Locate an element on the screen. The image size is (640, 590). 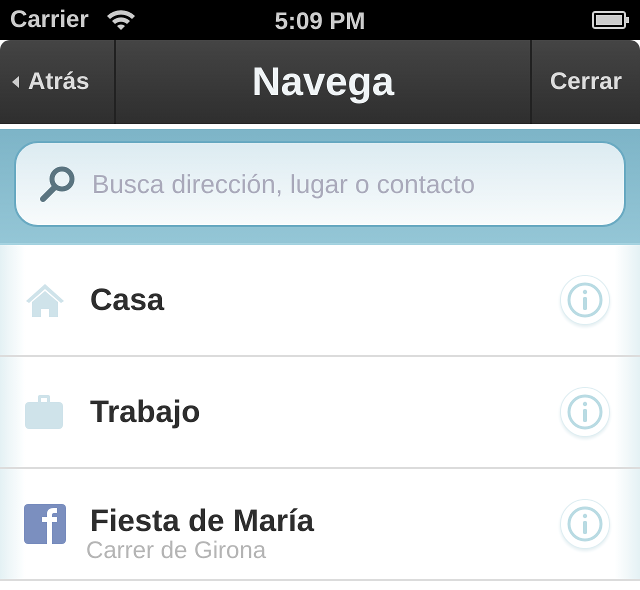
place-title: Fiesta de María is located at coordinates (203, 521).